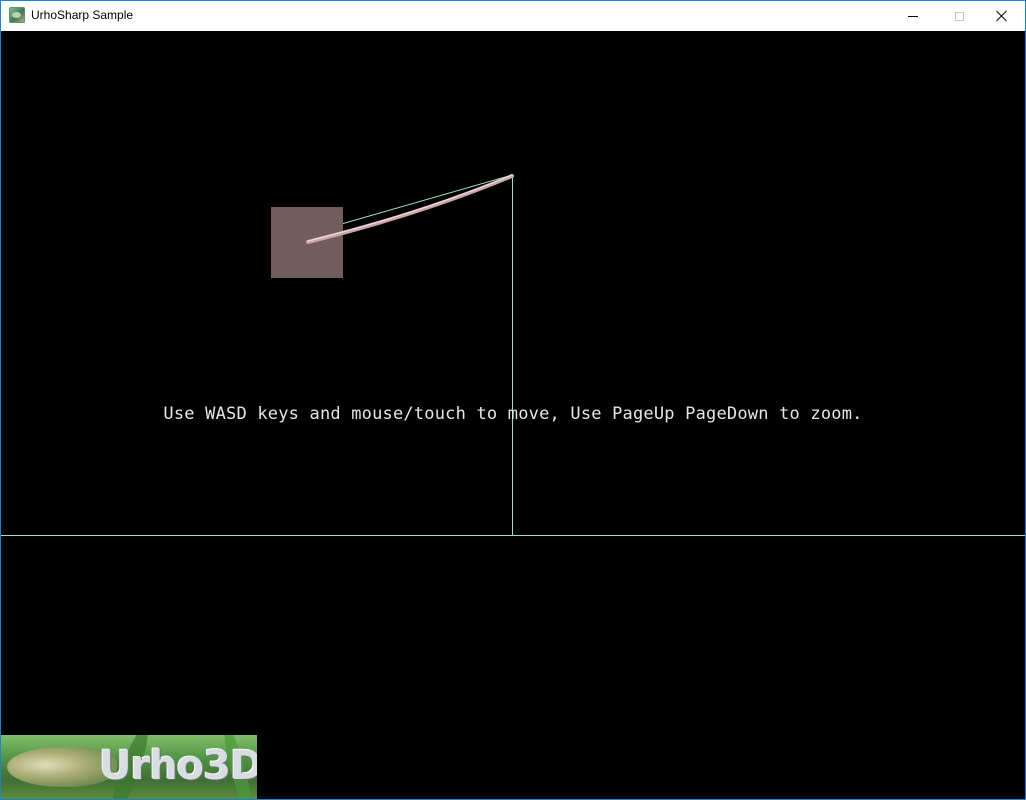 Image resolution: width=1026 pixels, height=800 pixels. I want to click on minimize-icon, so click(913, 16).